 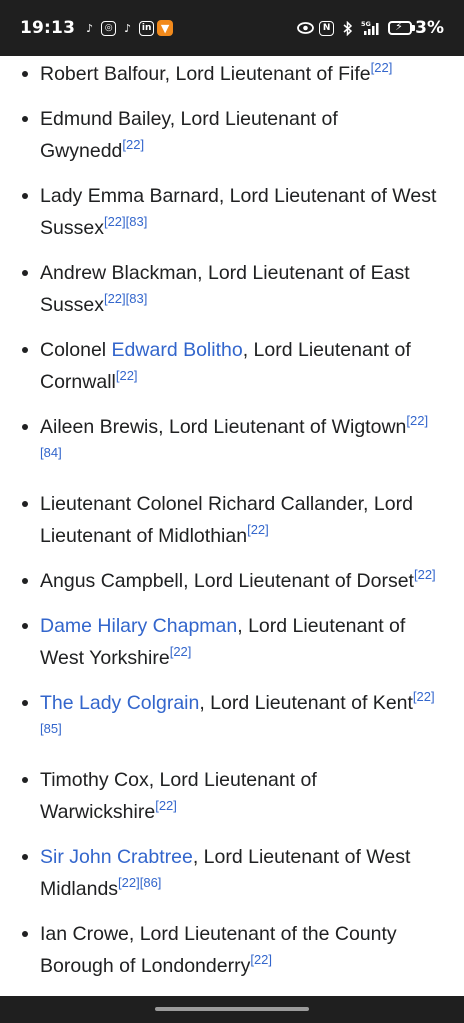 What do you see at coordinates (429, 28) in the screenshot?
I see `battery-percent: 3%` at bounding box center [429, 28].